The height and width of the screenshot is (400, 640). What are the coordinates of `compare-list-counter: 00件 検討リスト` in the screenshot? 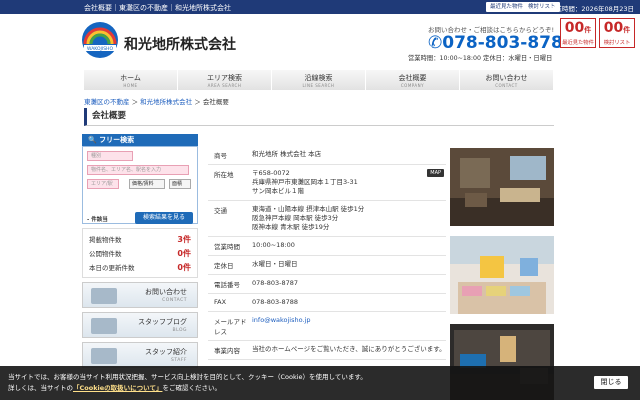 It's located at (617, 33).